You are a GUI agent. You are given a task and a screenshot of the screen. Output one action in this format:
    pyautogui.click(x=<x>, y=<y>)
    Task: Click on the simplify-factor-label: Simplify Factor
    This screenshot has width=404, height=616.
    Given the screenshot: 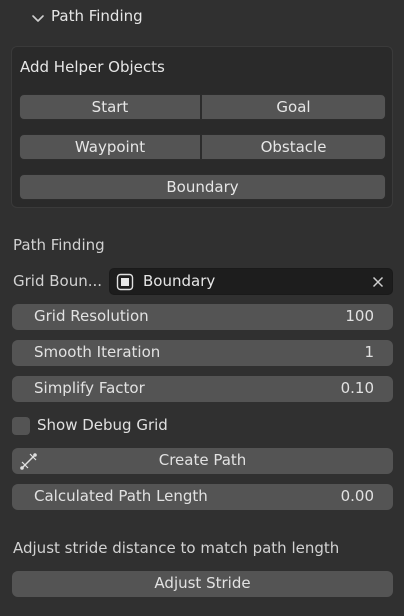 What is the action you would take?
    pyautogui.click(x=89, y=388)
    